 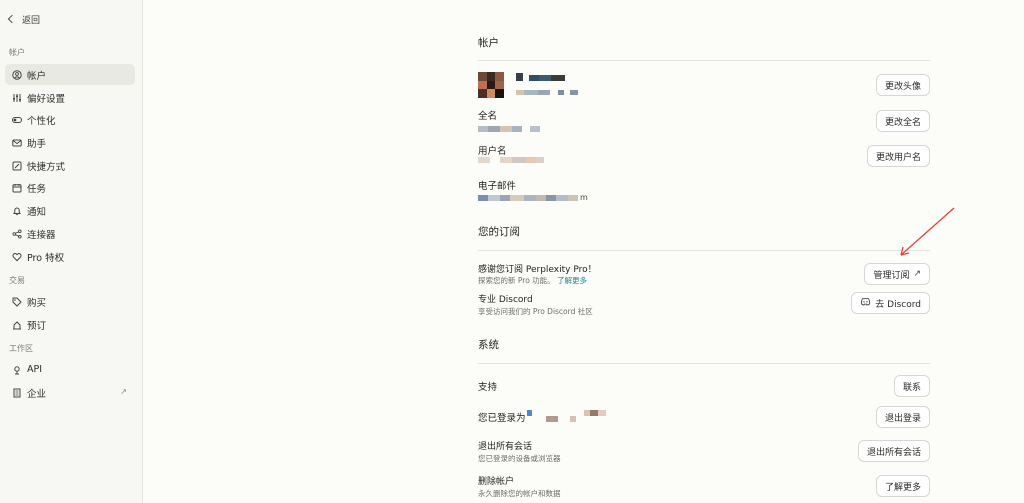 I want to click on tag-icon, so click(x=17, y=302).